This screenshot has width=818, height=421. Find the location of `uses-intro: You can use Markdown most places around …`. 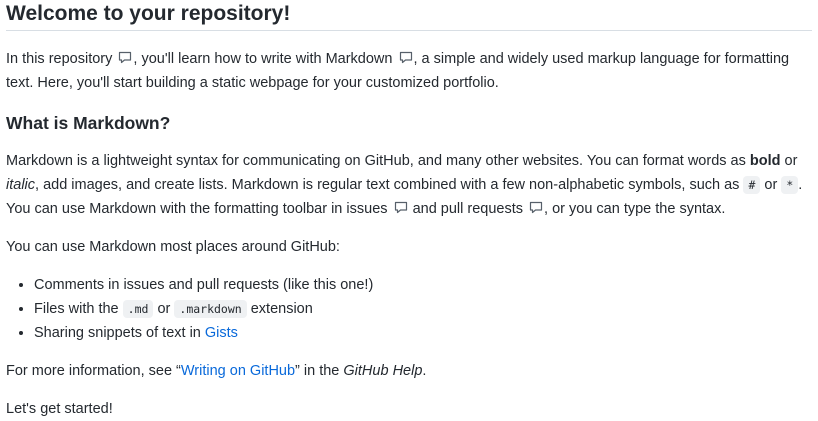

uses-intro: You can use Markdown most places around … is located at coordinates (173, 247).